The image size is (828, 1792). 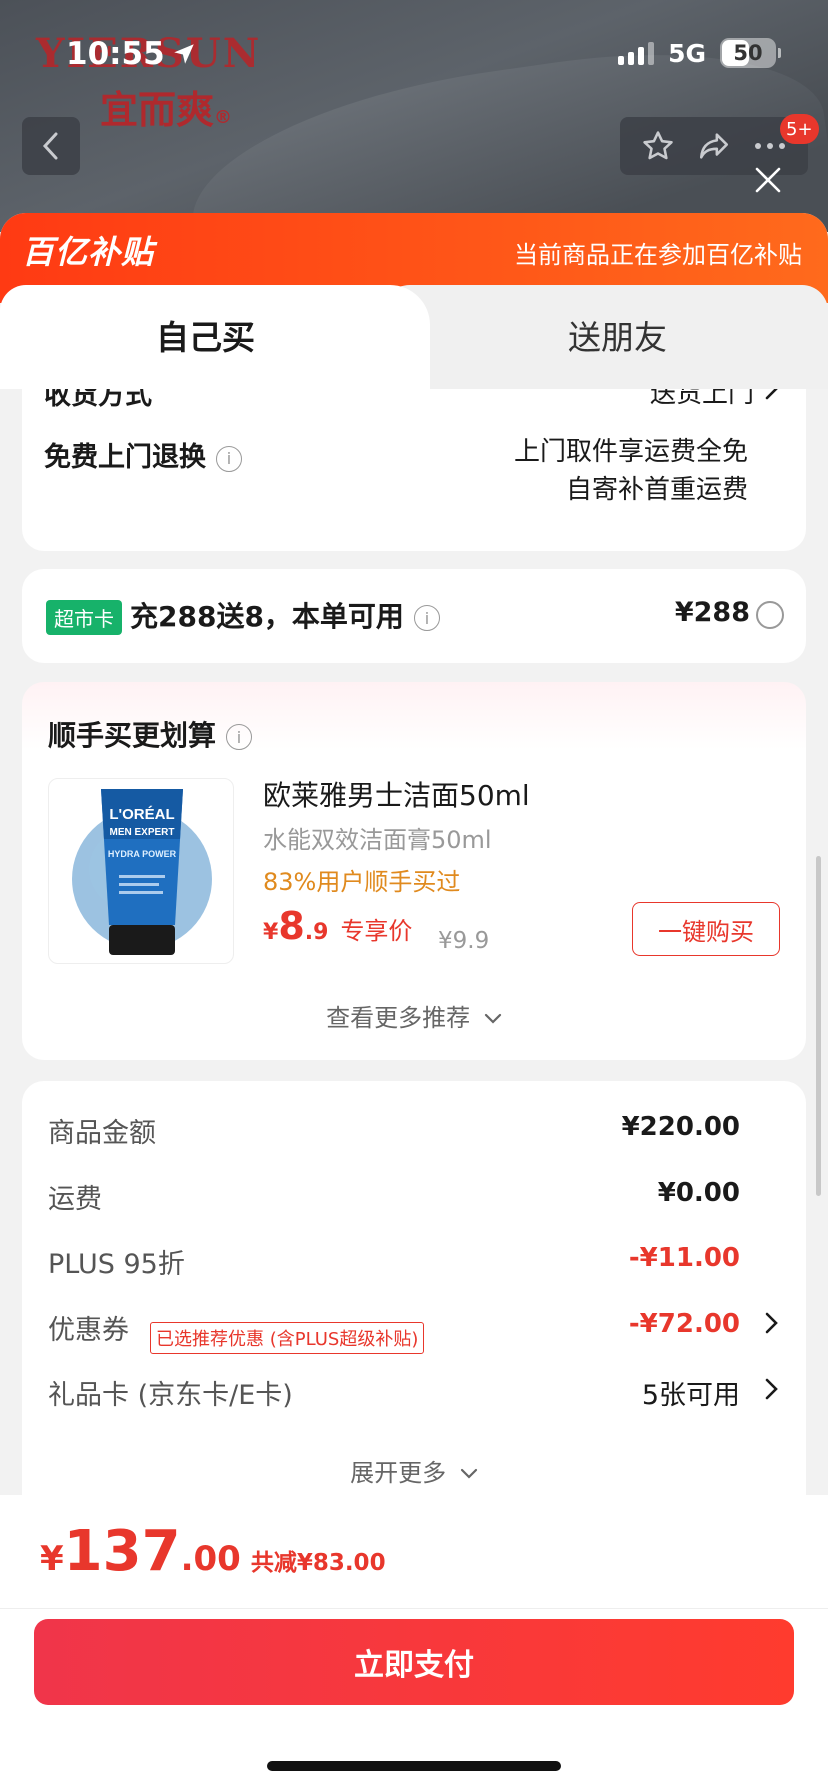 I want to click on subsidy-note: 当前商品正在参加百亿补贴, so click(x=658, y=255).